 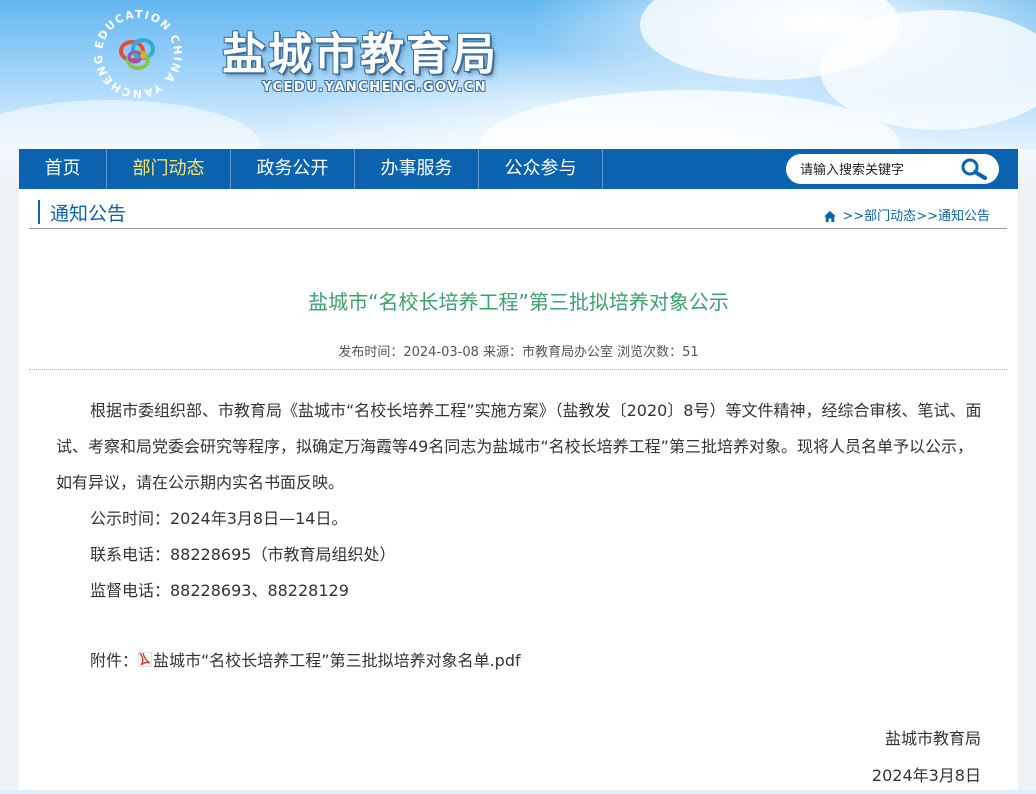 I want to click on main-nav: 首页 部门动态 政务公开 办事服务 公众参与, so click(x=518, y=169).